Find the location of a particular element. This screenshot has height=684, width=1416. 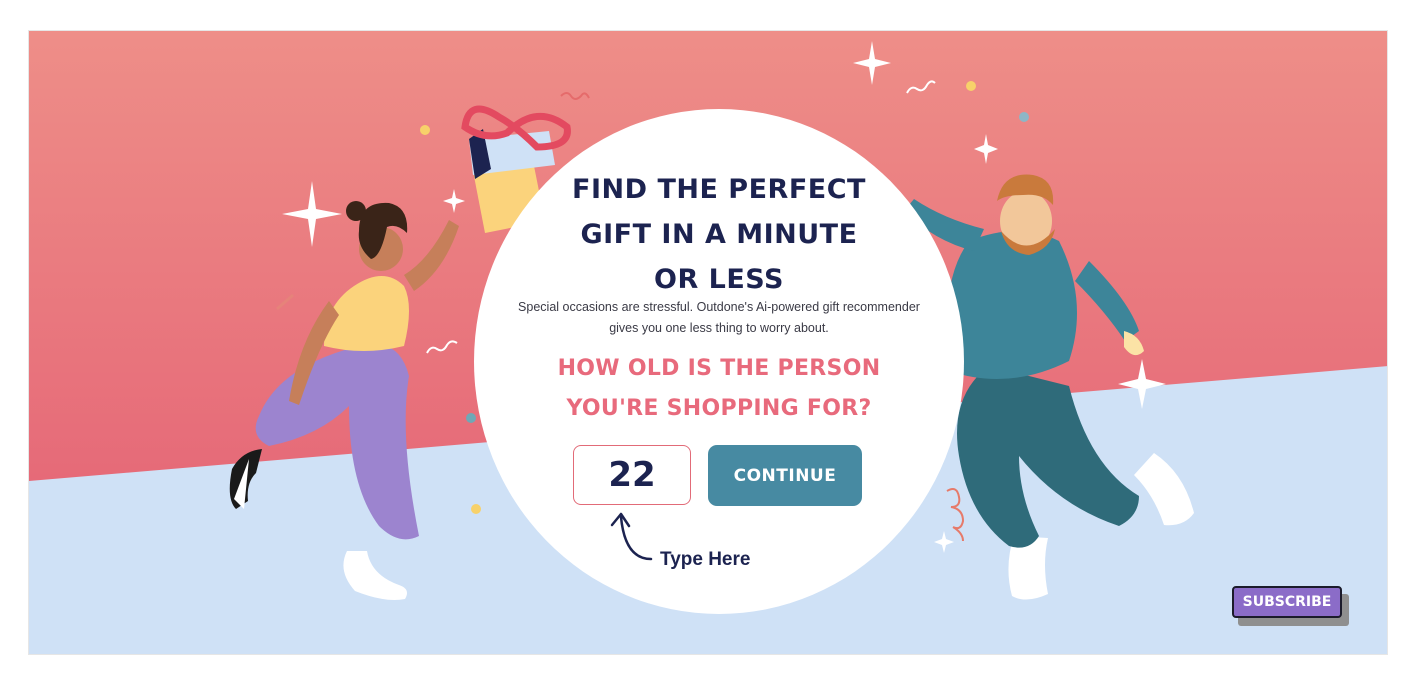

subscribe-button: SUBSCRIBE is located at coordinates (1287, 602).